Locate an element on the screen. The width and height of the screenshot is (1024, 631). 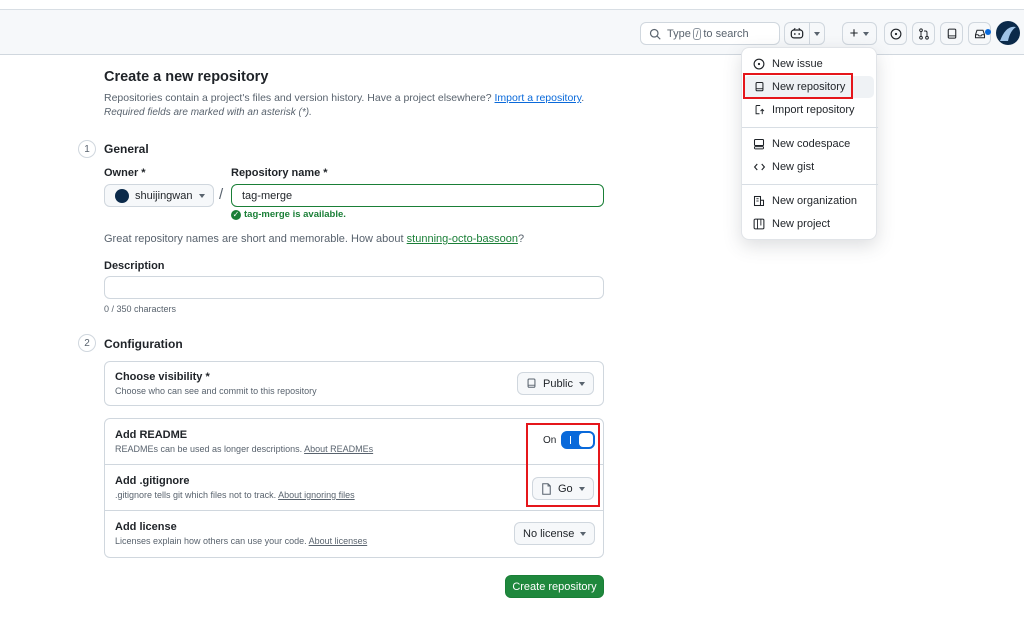
about-licenses-link: About licenses is located at coordinates (338, 541).